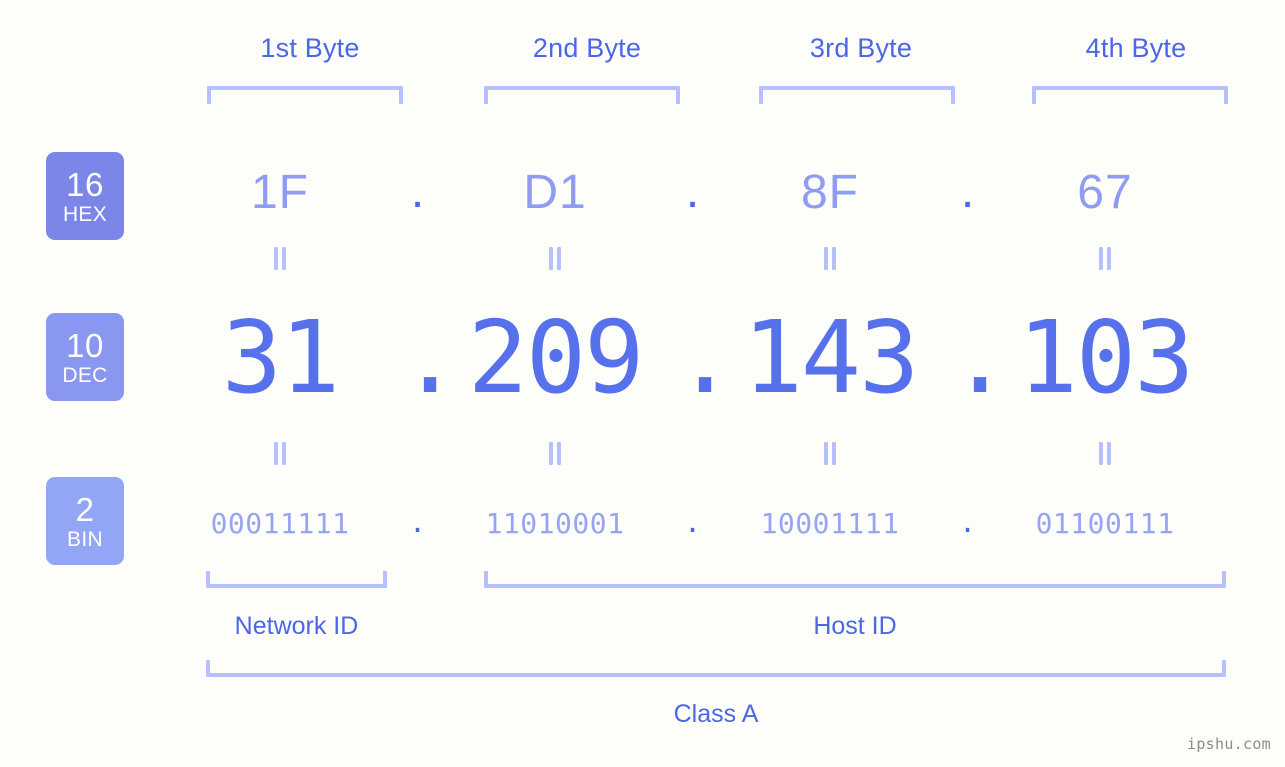 The width and height of the screenshot is (1285, 767). I want to click on base-badge-hex-name: HEX, so click(85, 214).